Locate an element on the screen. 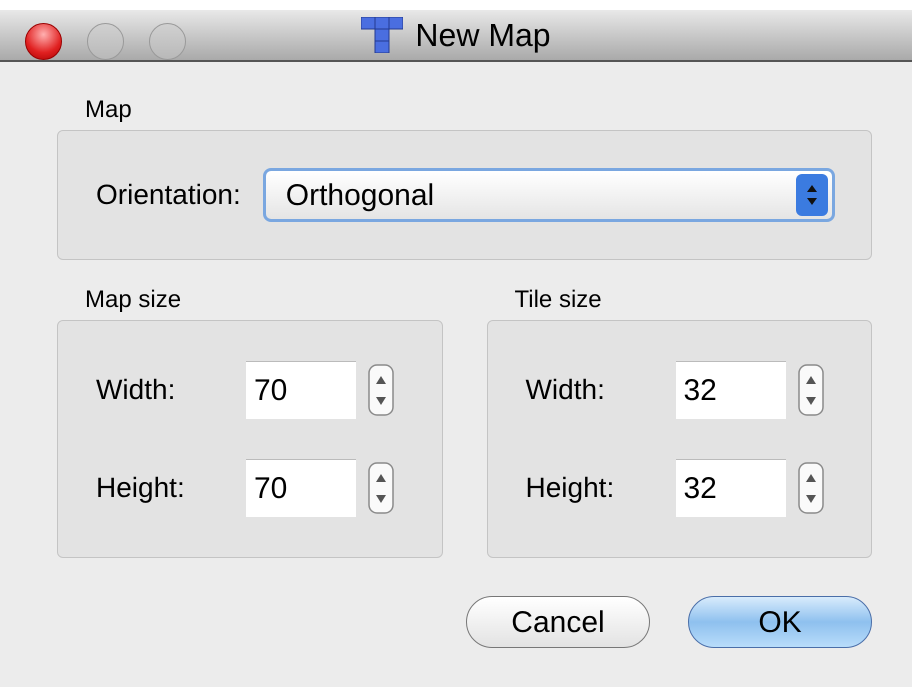 The width and height of the screenshot is (912, 687). dropdown-arrows-icon is located at coordinates (812, 195).